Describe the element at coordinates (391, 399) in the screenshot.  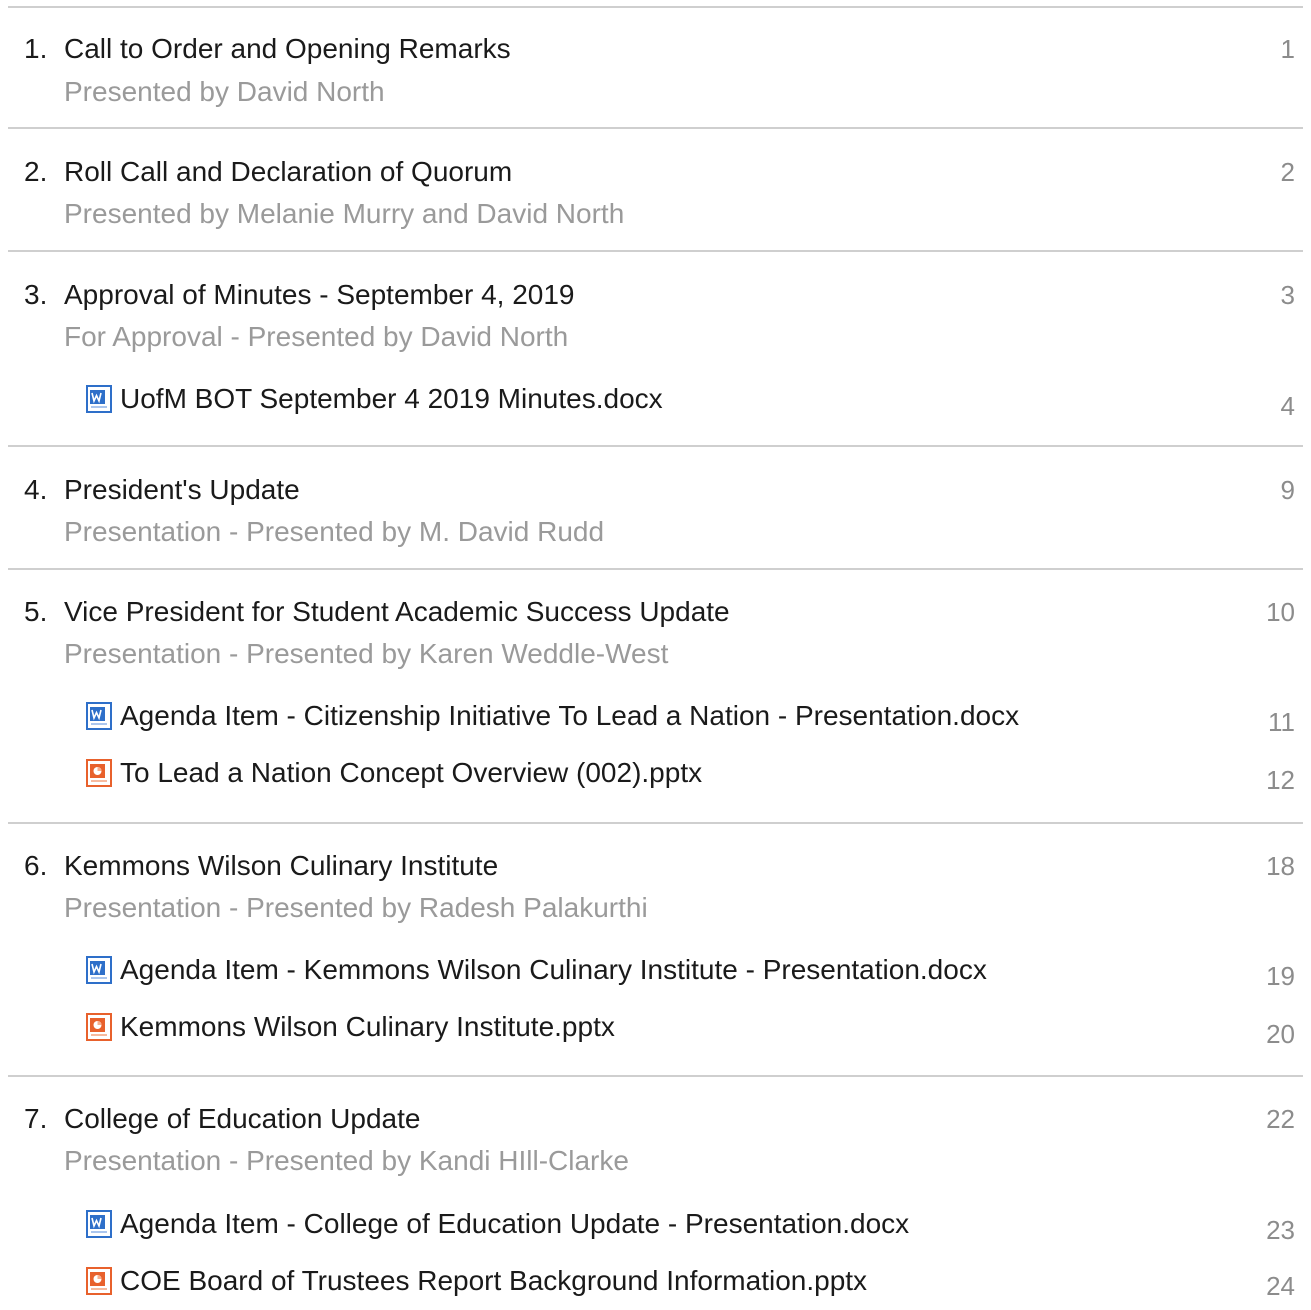
I see `attachment-name: UofM BOT September 4 2019 Minutes.docx` at that location.